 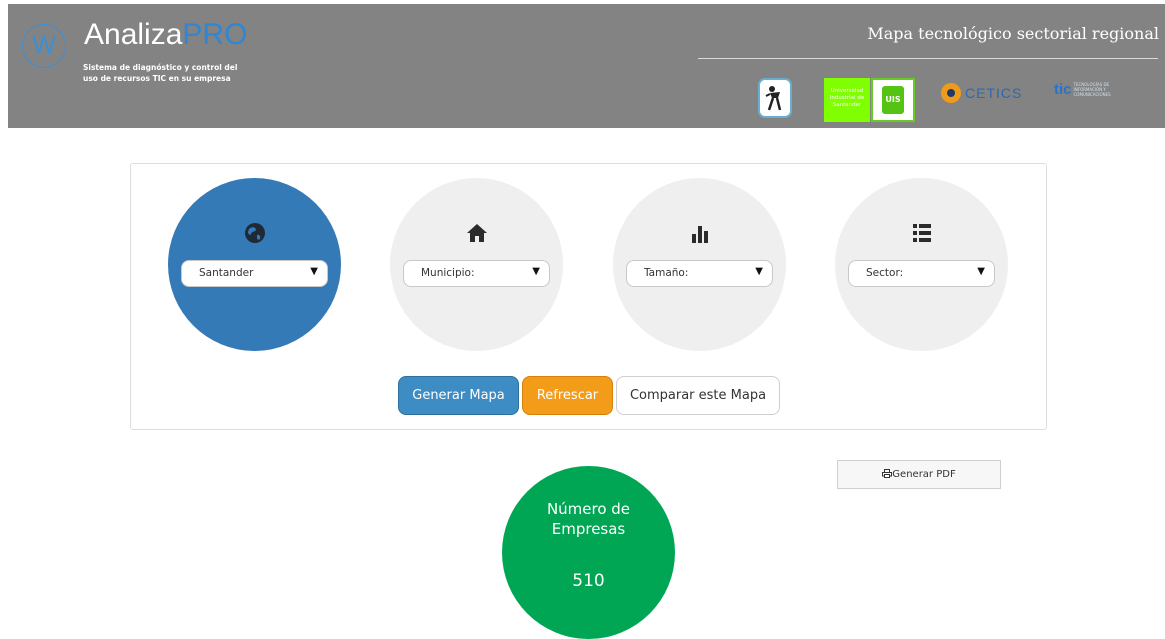 I want to click on filter-tamano: Tamaño: ▼, so click(x=699, y=264).